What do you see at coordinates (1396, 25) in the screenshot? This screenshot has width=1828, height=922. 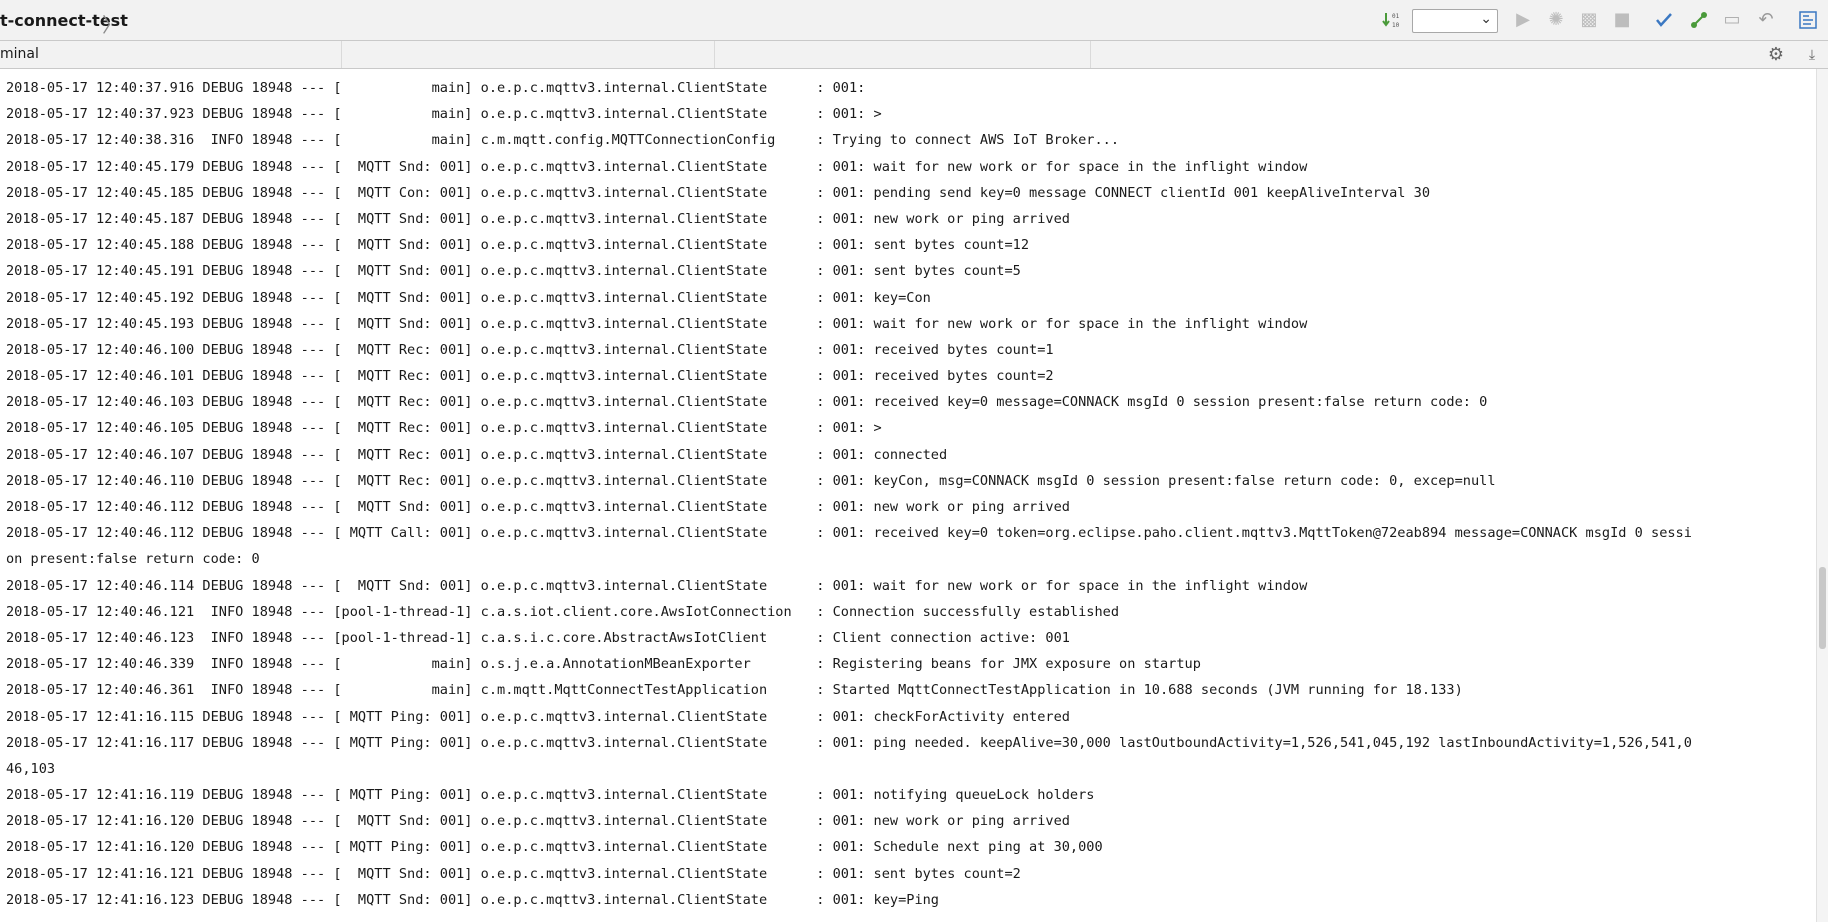 I see `svg-text: 10` at bounding box center [1396, 25].